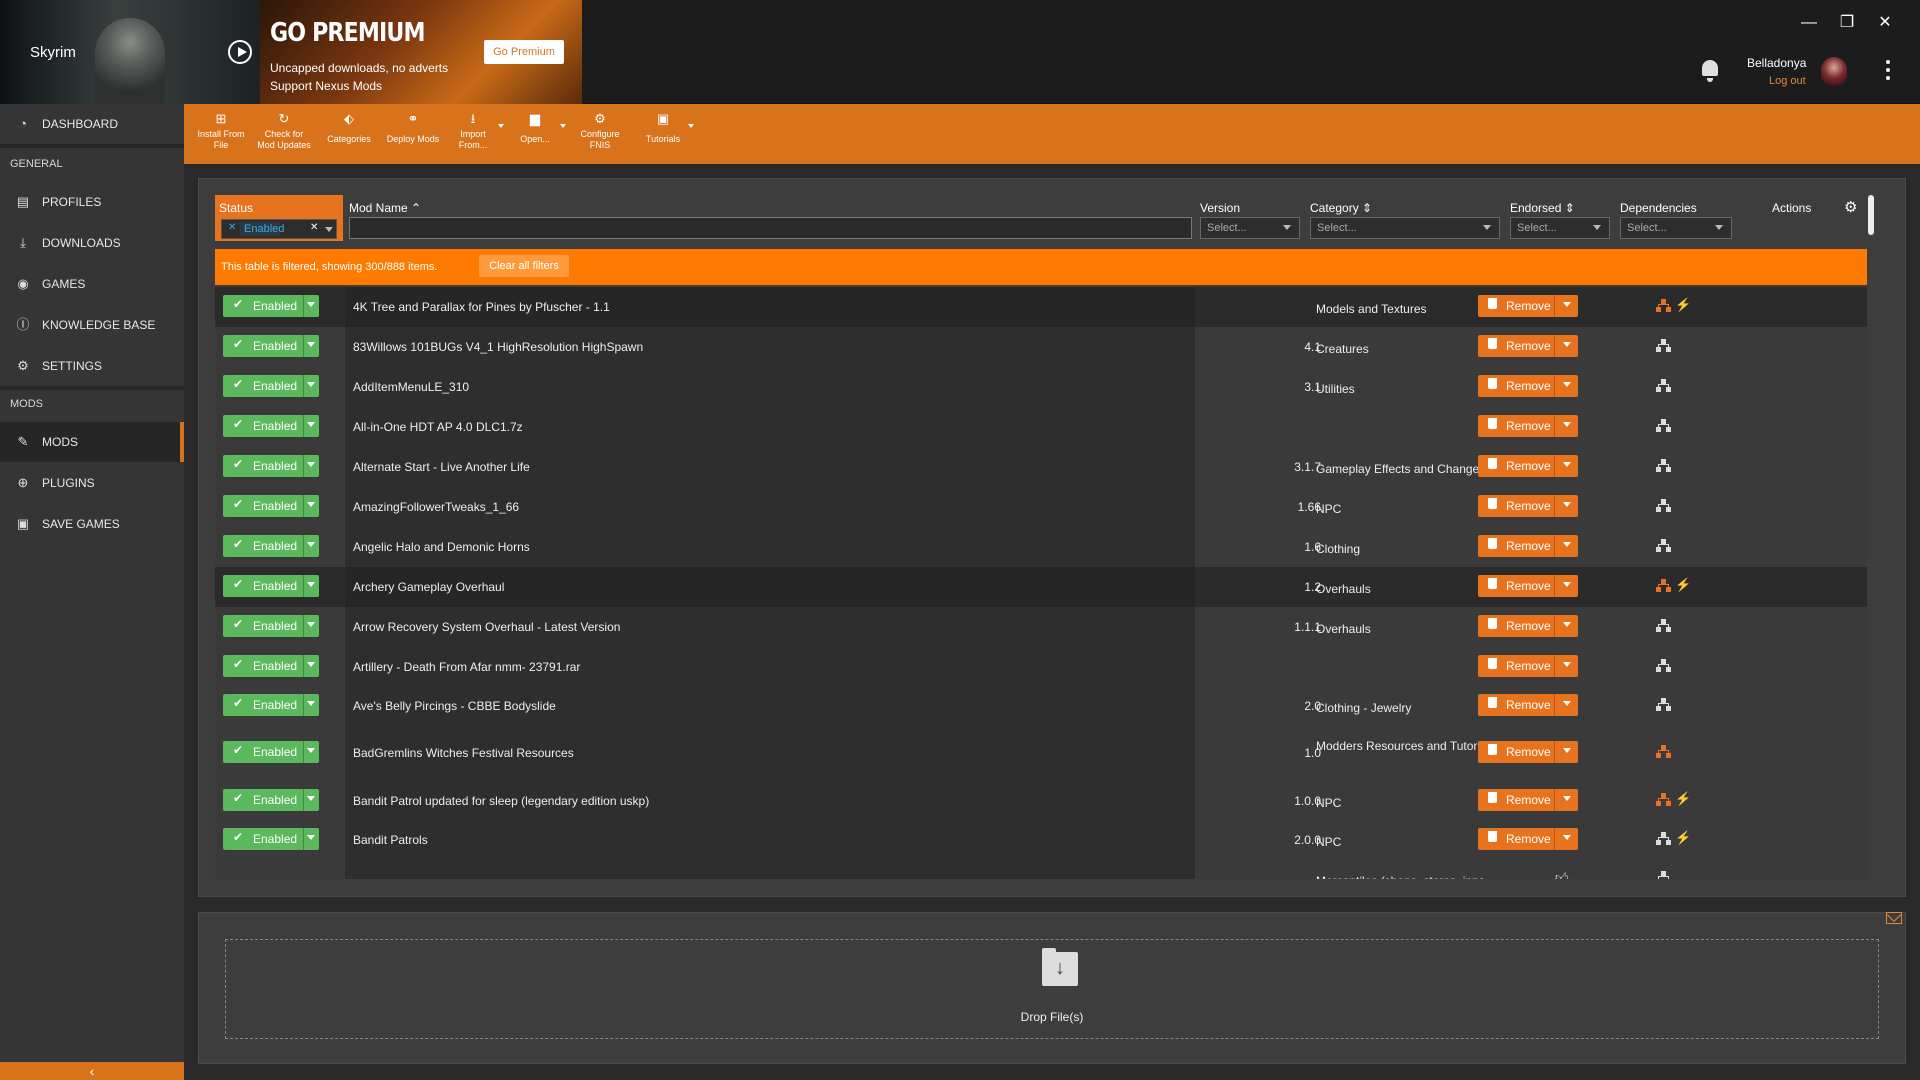 This screenshot has width=1920, height=1080. I want to click on minimize-button: —, so click(1809, 23).